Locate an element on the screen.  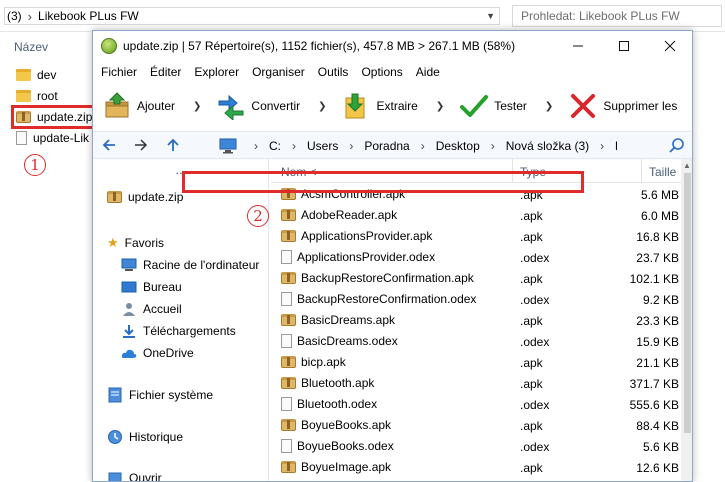
convert-button: Convertir is located at coordinates (258, 106).